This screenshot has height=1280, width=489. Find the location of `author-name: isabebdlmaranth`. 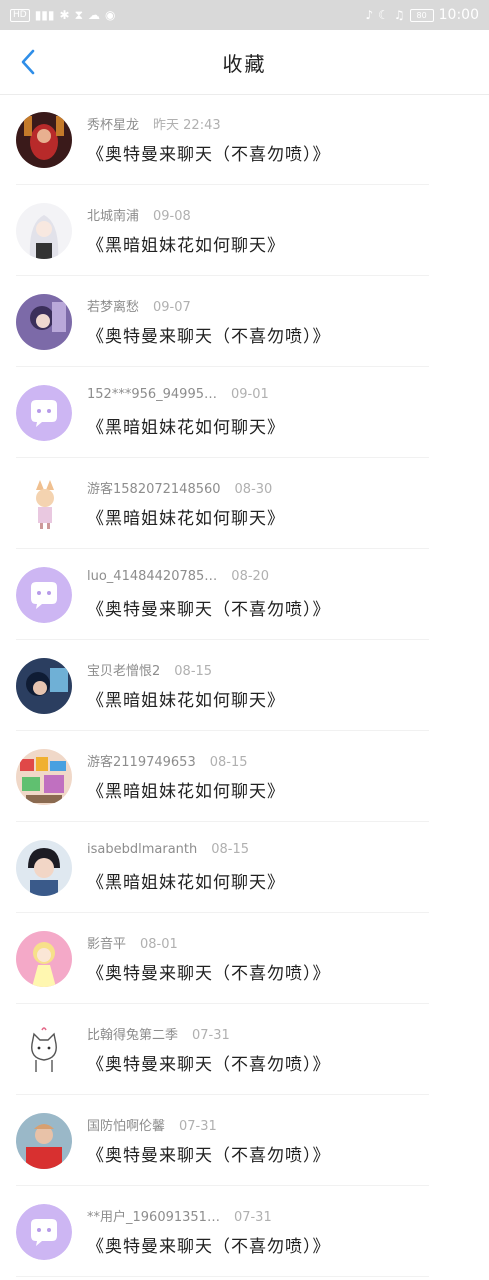

author-name: isabebdlmaranth is located at coordinates (142, 849).